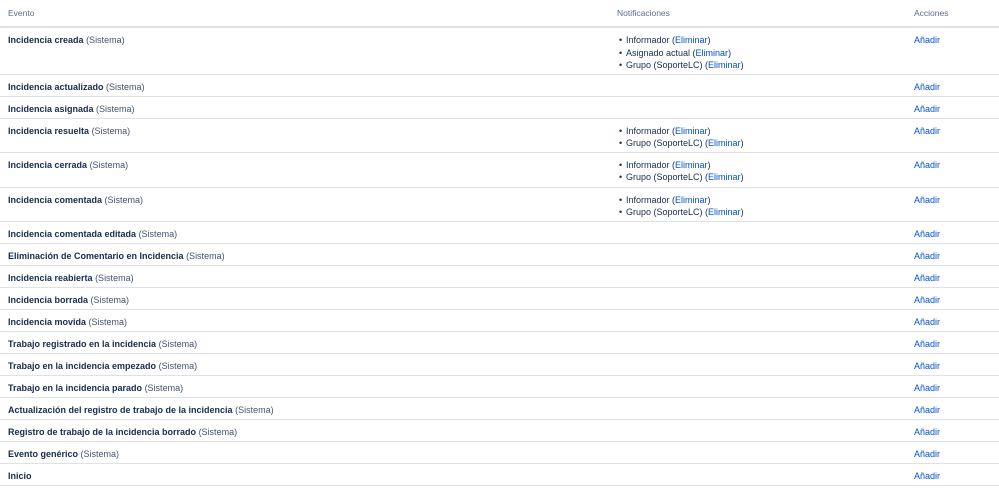  What do you see at coordinates (499, 14) in the screenshot?
I see `table-header-row: Evento Notificaciones Acciones` at bounding box center [499, 14].